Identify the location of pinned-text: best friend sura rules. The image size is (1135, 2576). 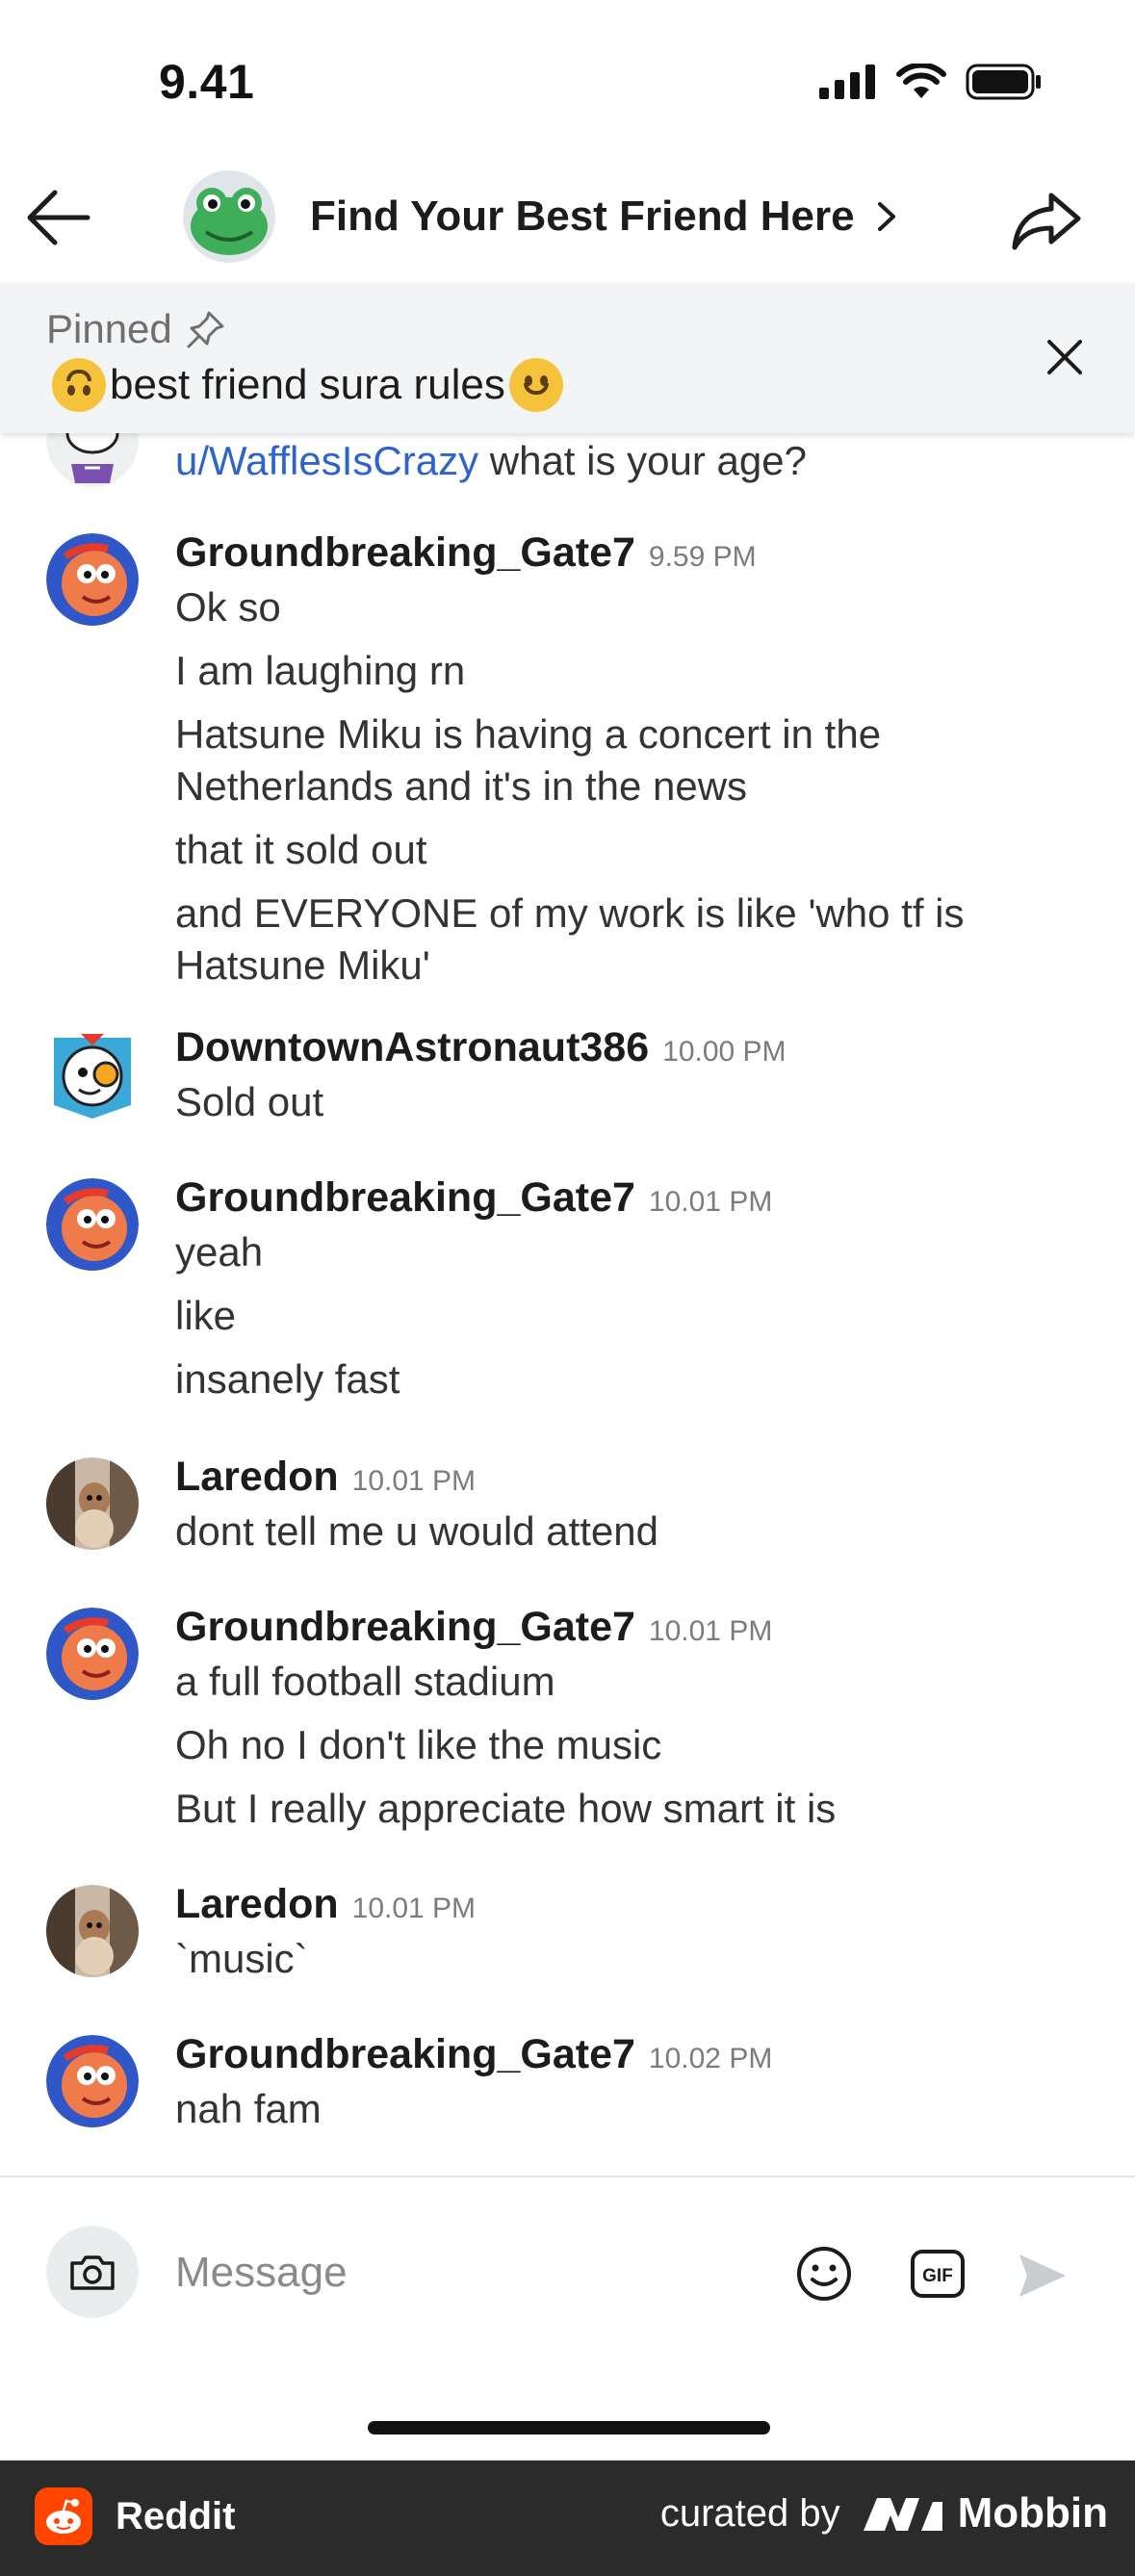
(307, 384).